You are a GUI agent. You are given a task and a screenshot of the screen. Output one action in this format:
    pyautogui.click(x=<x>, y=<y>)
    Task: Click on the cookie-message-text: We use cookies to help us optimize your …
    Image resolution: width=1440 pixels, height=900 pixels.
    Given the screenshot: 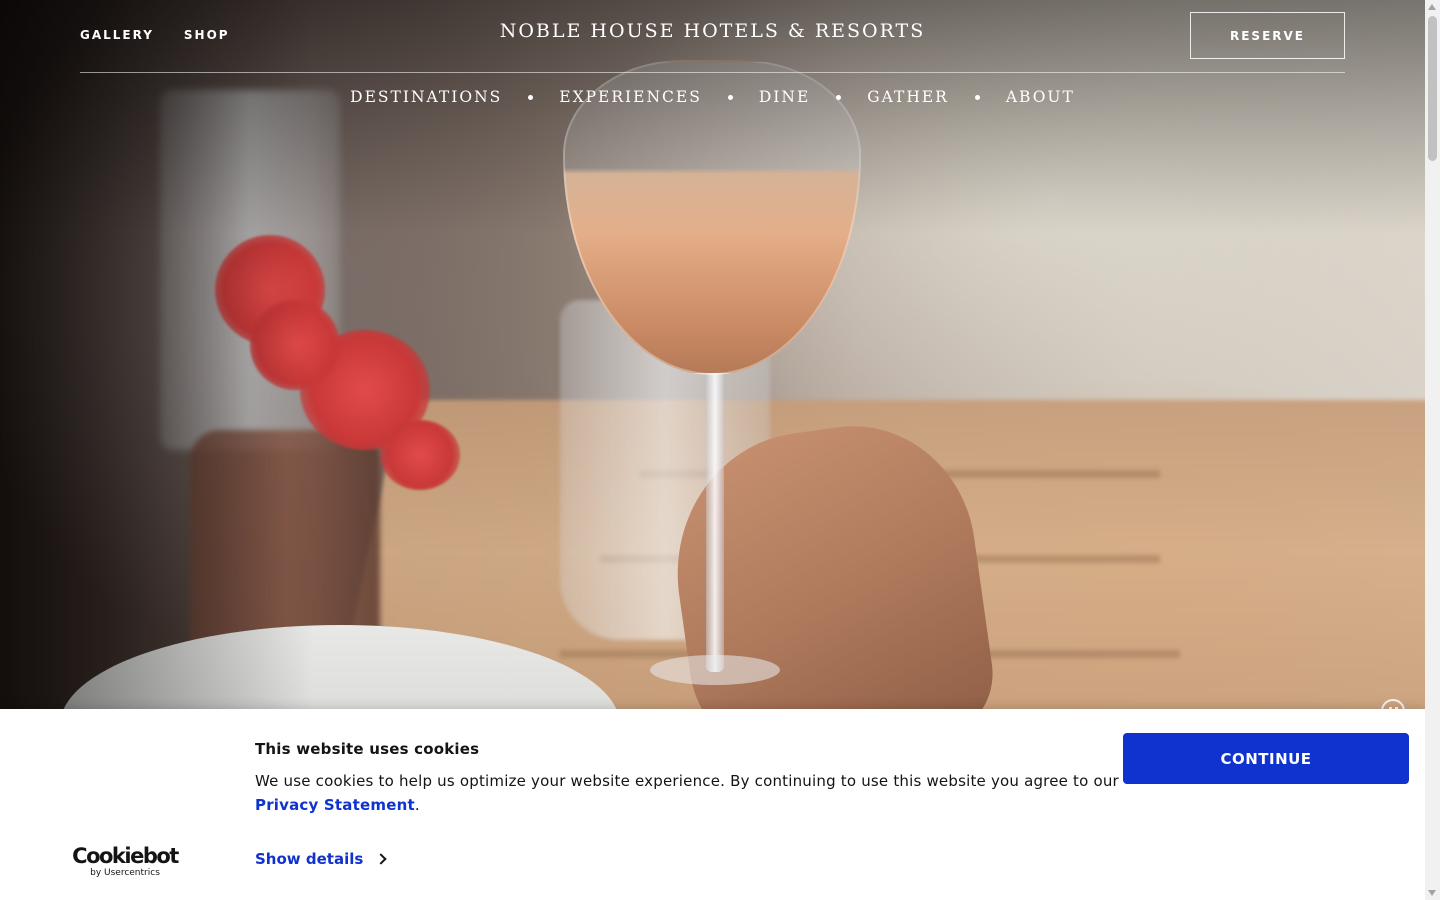 What is the action you would take?
    pyautogui.click(x=687, y=781)
    